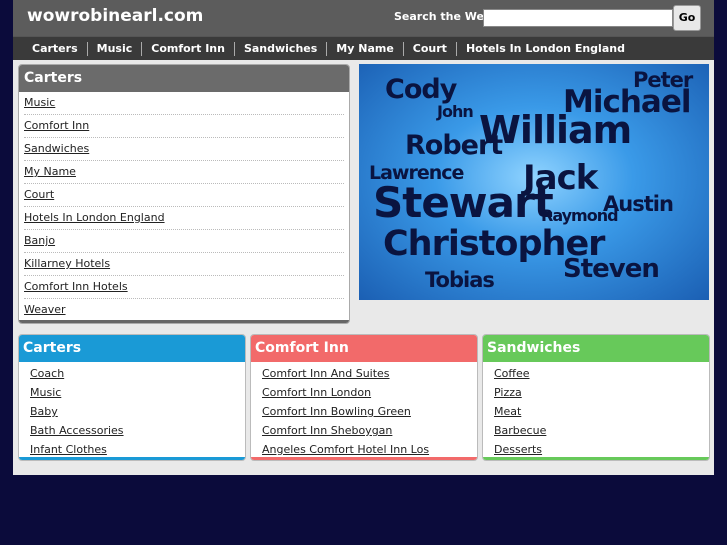  Describe the element at coordinates (601, 411) in the screenshot. I see `list-item: Meat` at that location.